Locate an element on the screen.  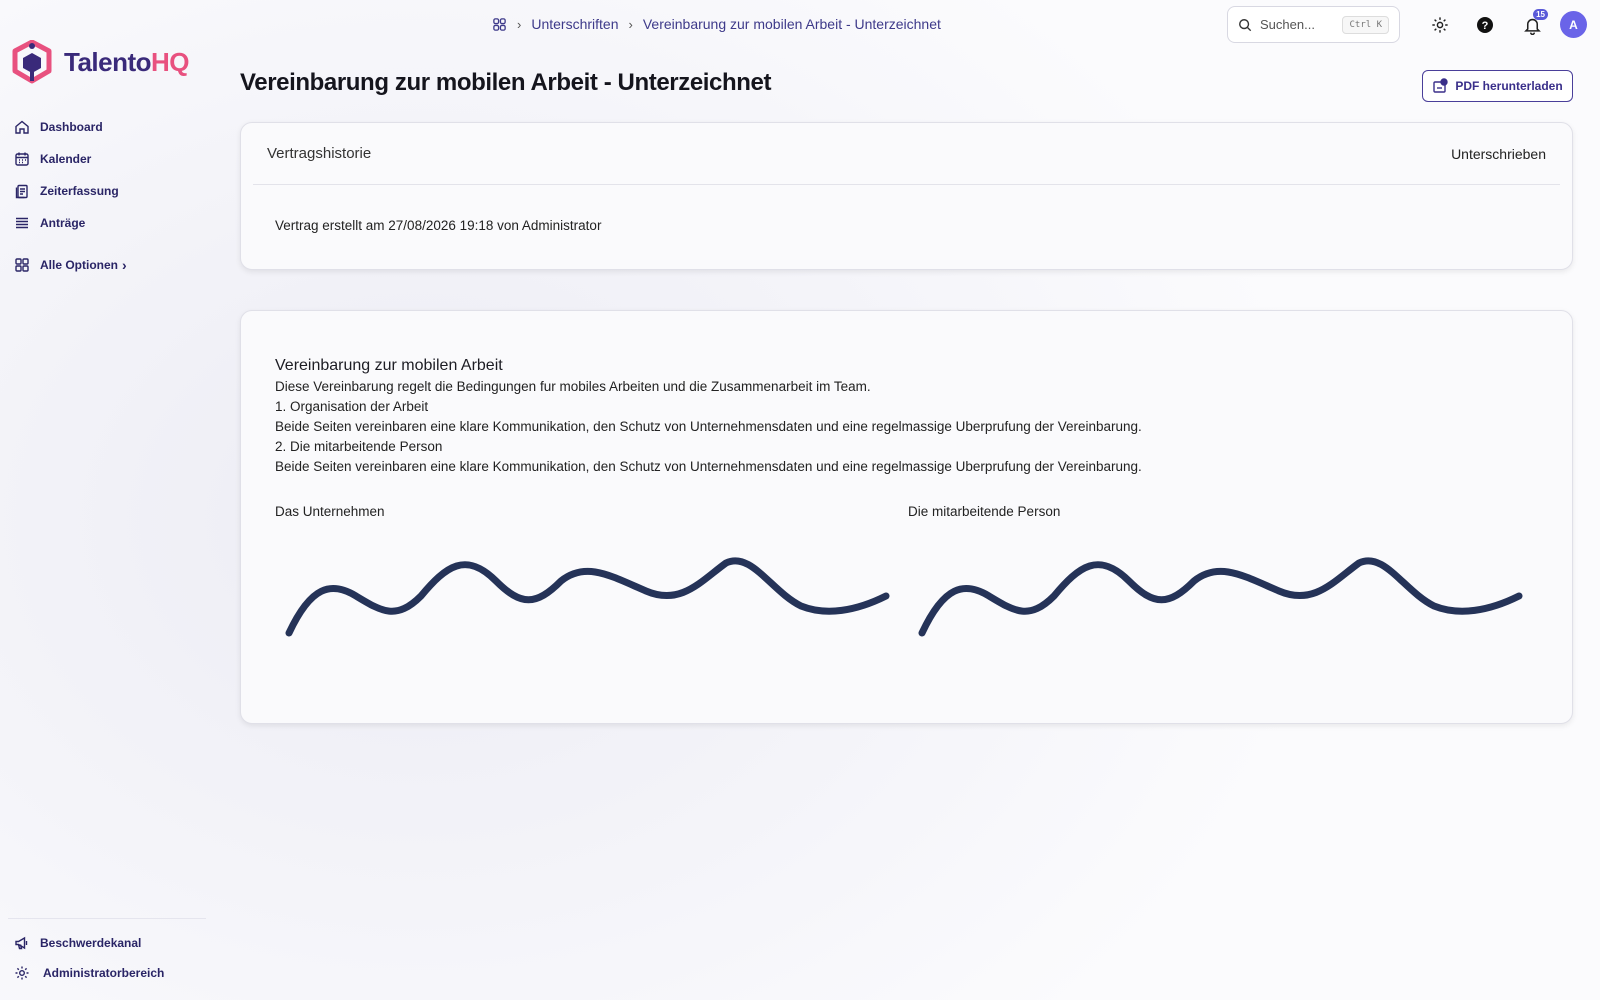
sidebar-item-beschwerdekanal: Beschwerdekanal is located at coordinates (89, 943).